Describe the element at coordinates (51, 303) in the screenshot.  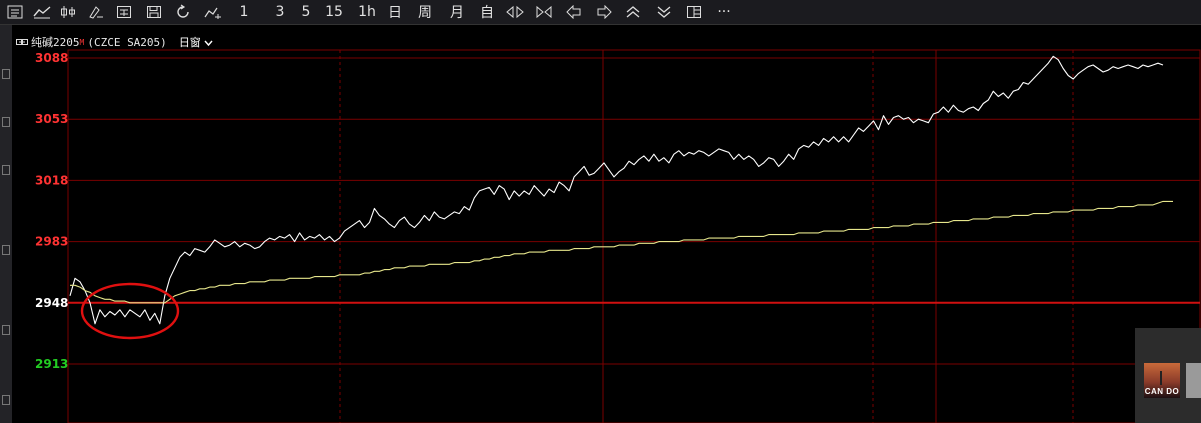
I see `y-tick-label: 2948` at that location.